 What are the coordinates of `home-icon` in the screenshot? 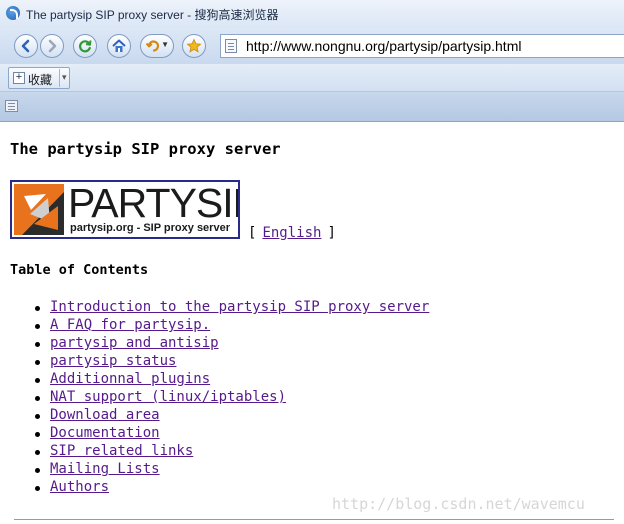 It's located at (119, 45).